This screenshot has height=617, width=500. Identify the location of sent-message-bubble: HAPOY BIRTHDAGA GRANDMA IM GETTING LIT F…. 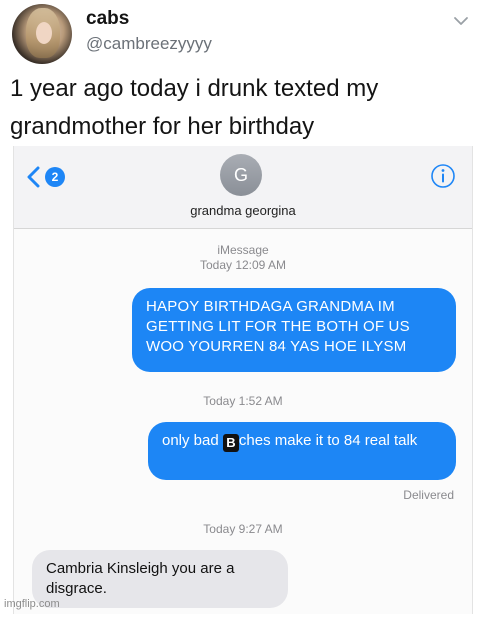
(294, 330).